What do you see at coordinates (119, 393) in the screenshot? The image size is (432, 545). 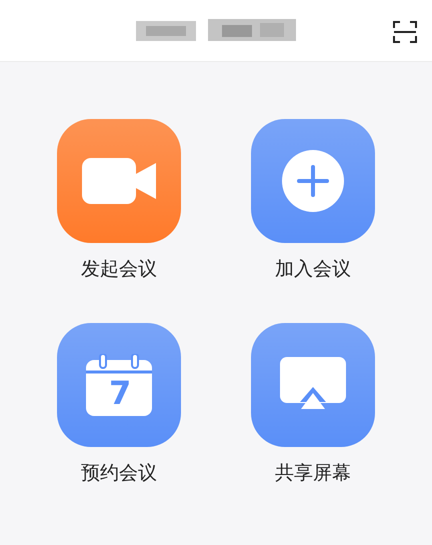 I see `calendar-day: 7` at bounding box center [119, 393].